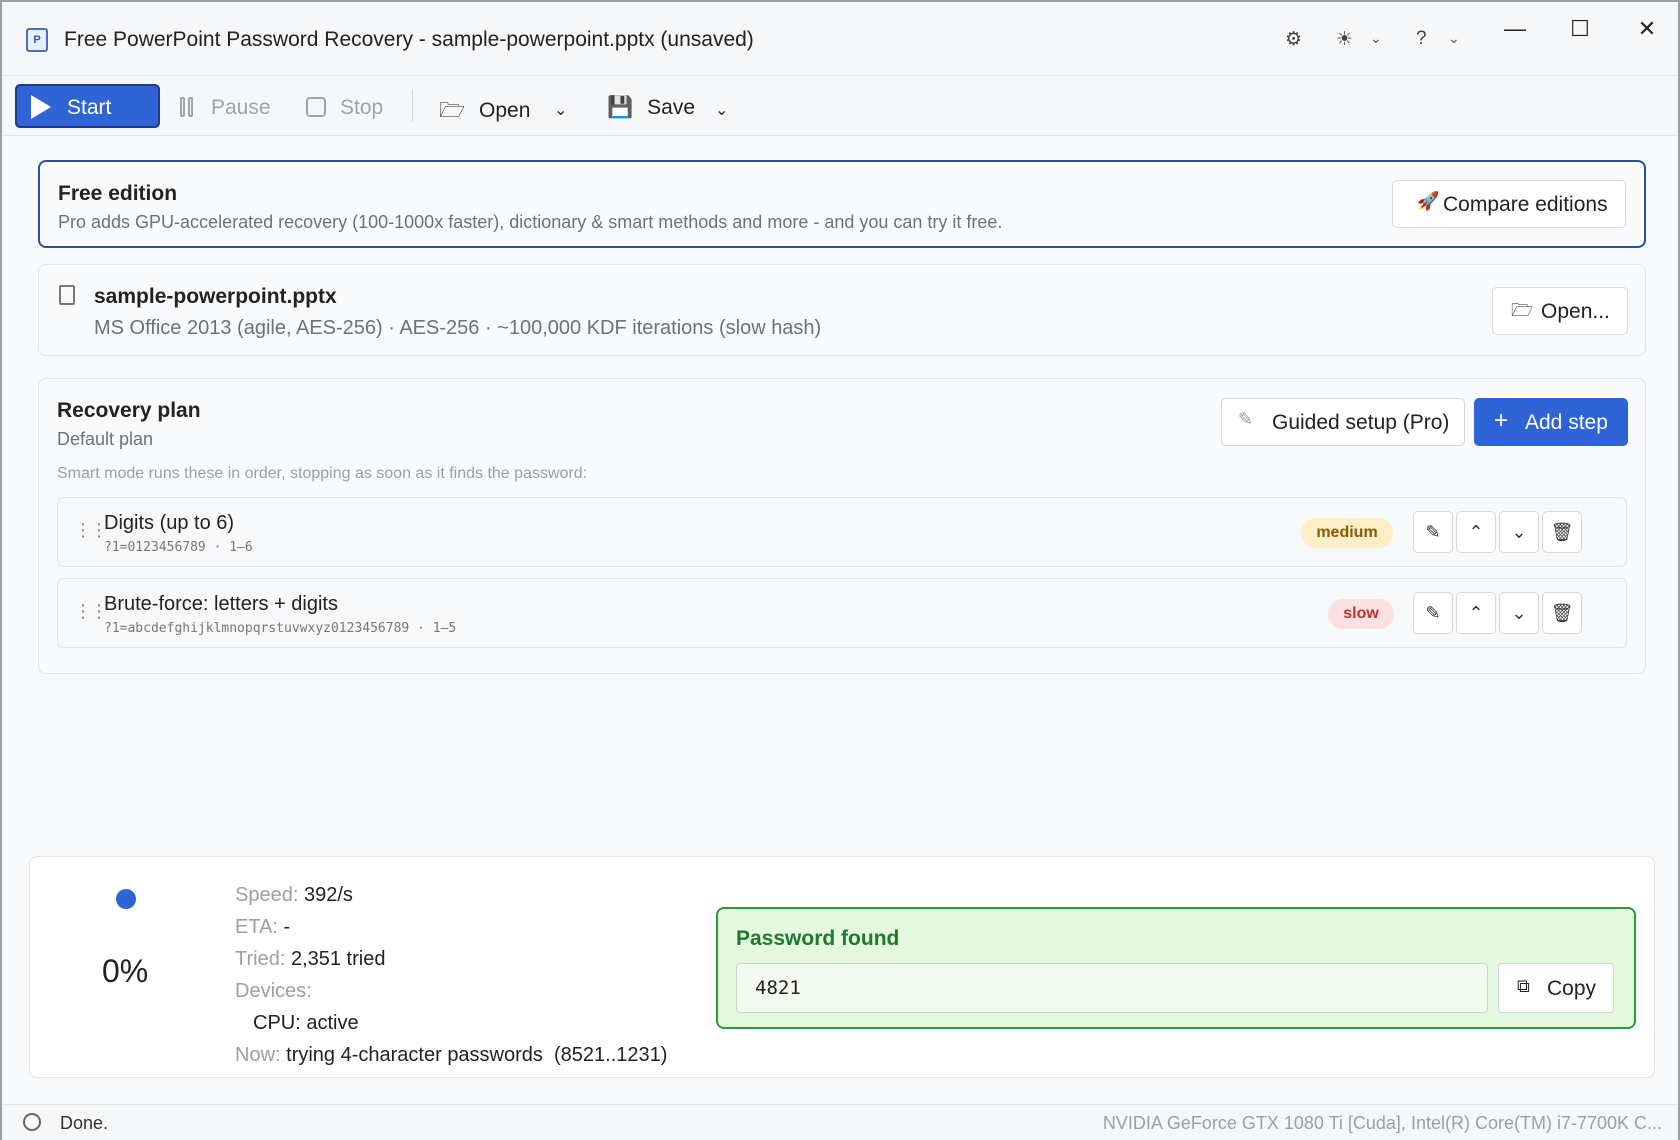 This screenshot has height=1140, width=1680. Describe the element at coordinates (840, 106) in the screenshot. I see `toolbar: Start Pause Stop 🗁 Open ⌄ 💾 Save ⌄` at that location.